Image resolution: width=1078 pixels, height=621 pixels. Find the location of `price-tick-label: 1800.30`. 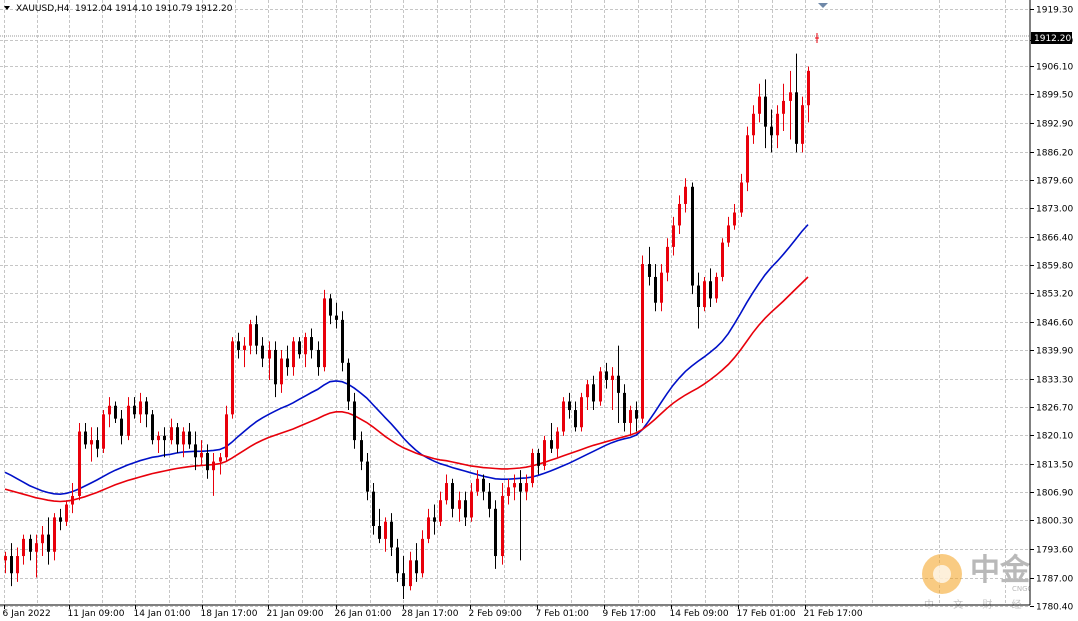

price-tick-label: 1800.30 is located at coordinates (1054, 522).